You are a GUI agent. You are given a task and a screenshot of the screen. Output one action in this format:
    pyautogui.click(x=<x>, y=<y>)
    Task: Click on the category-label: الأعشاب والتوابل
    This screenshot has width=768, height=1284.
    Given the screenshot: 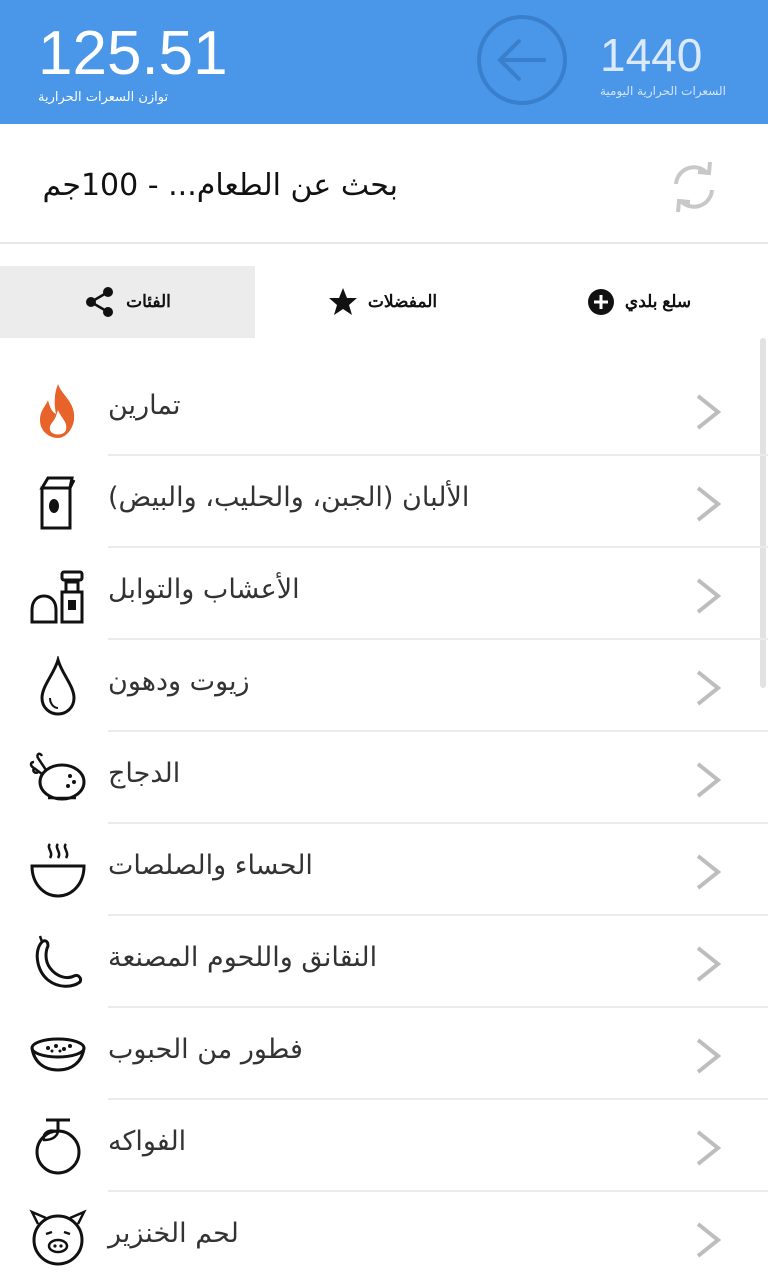 What is the action you would take?
    pyautogui.click(x=204, y=589)
    